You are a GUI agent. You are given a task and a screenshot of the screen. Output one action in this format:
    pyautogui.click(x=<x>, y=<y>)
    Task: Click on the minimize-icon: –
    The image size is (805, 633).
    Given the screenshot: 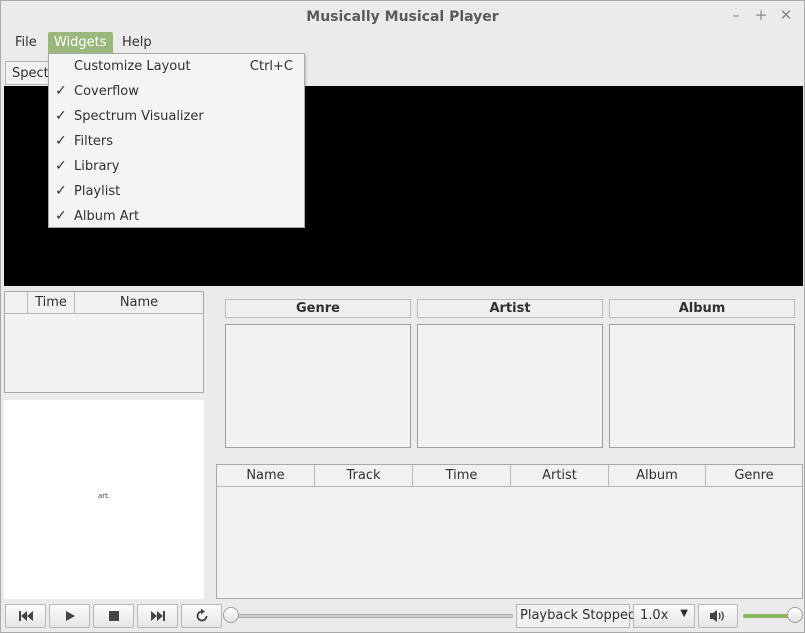 What is the action you would take?
    pyautogui.click(x=736, y=15)
    